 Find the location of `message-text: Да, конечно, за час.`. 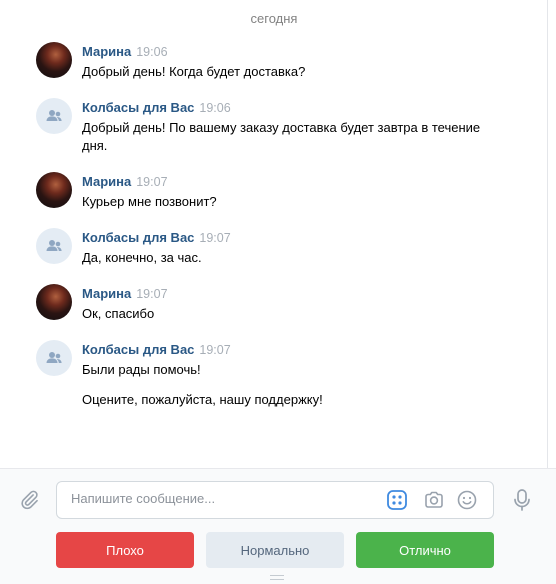

message-text: Да, конечно, за час. is located at coordinates (282, 258).